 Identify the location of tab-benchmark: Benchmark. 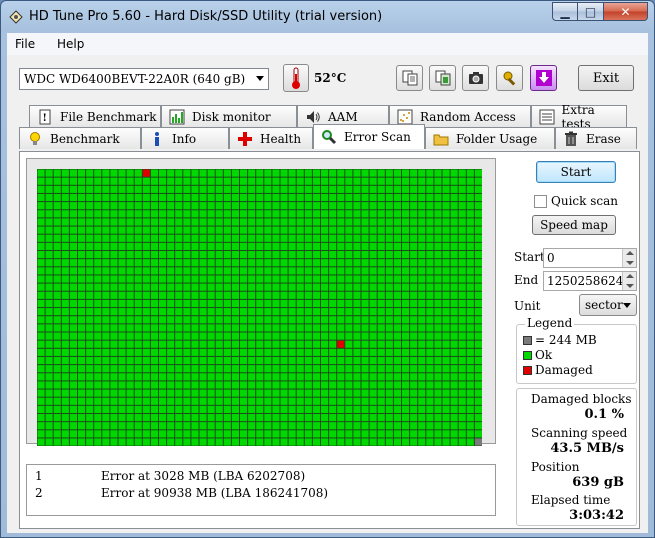
(80, 138).